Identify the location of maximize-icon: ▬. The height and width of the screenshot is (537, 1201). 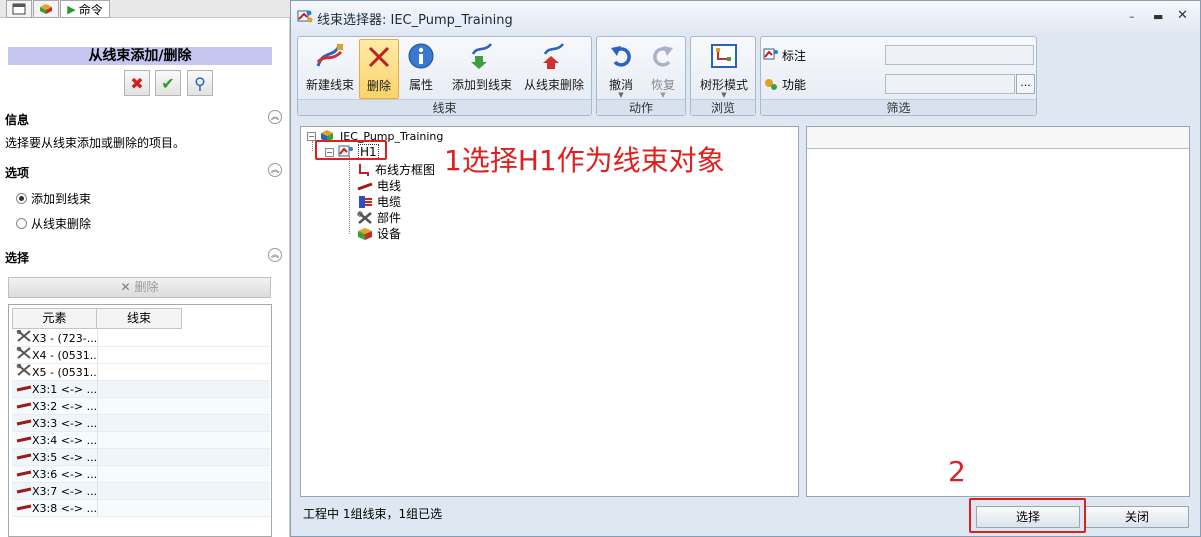
(1158, 16).